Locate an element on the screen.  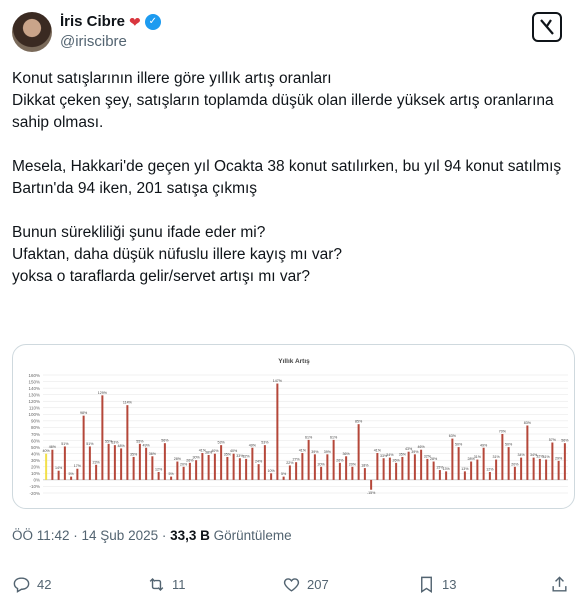
y-tick-label: 160% is located at coordinates (34, 375).